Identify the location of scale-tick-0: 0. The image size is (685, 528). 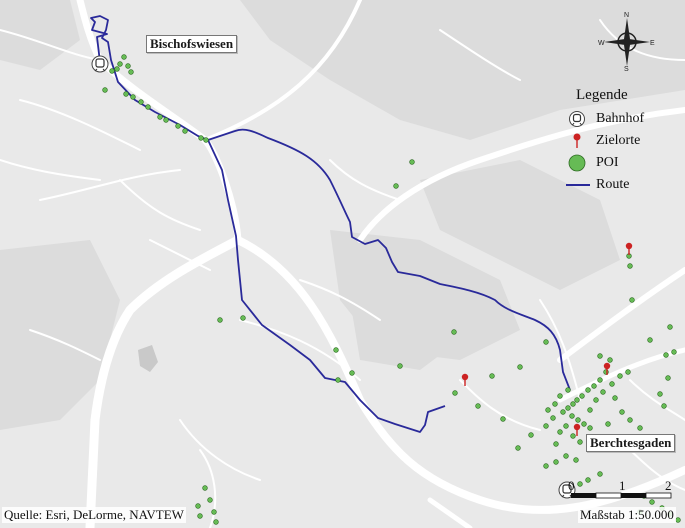
(571, 485).